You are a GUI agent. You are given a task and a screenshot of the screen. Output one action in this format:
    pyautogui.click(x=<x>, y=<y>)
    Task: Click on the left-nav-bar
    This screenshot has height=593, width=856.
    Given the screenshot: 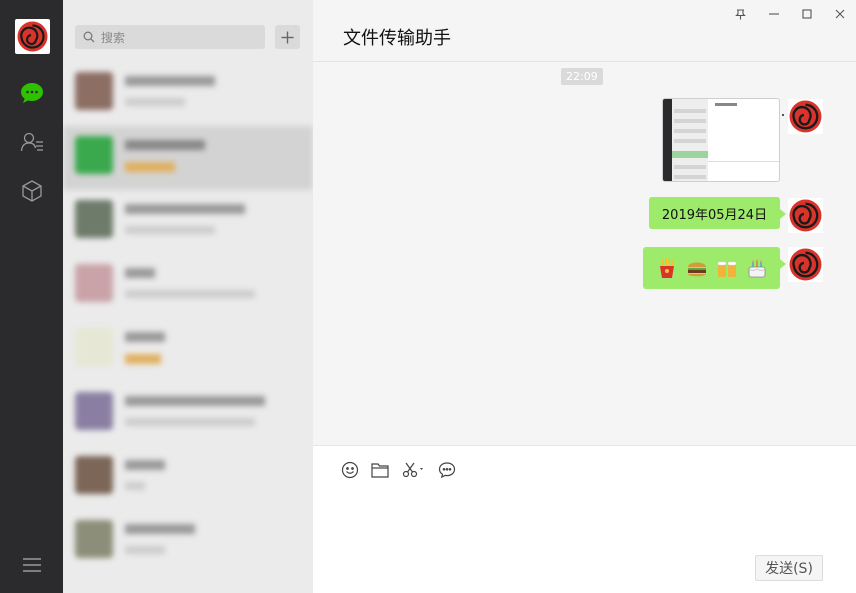 What is the action you would take?
    pyautogui.click(x=31, y=296)
    